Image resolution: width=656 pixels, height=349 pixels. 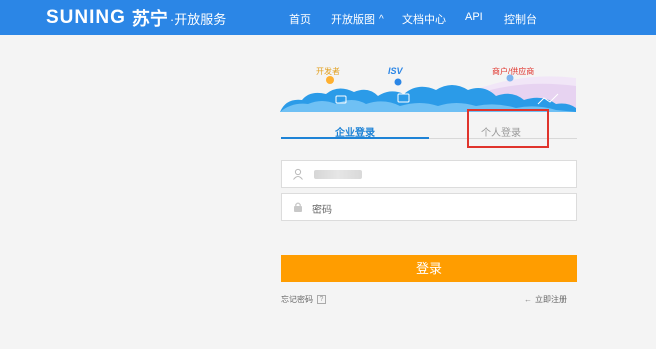 What do you see at coordinates (328, 71) in the screenshot?
I see `banner-developer-label: 开发者` at bounding box center [328, 71].